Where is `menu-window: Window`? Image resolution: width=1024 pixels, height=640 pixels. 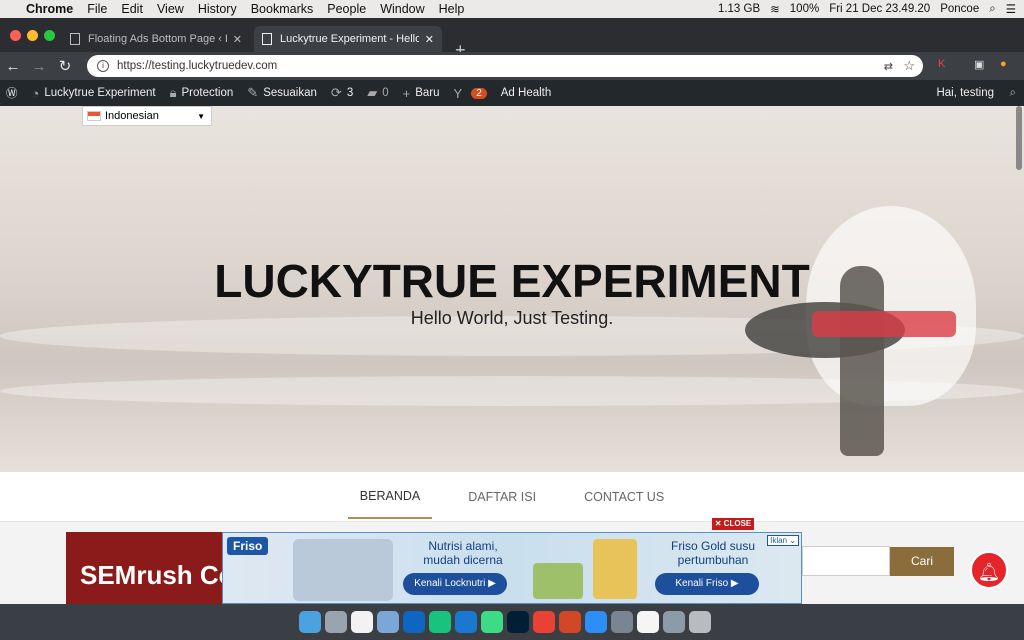 menu-window: Window is located at coordinates (402, 9).